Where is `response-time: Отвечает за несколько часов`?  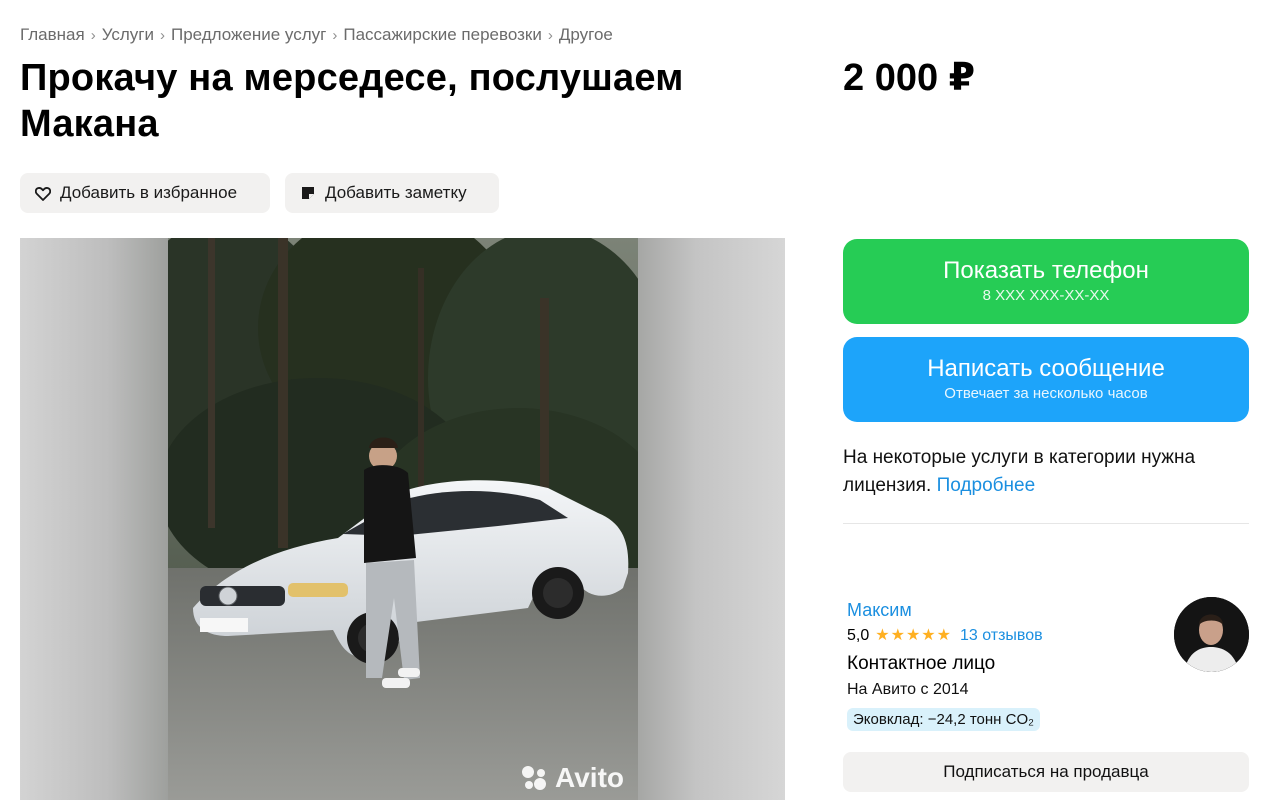
response-time: Отвечает за несколько часов is located at coordinates (1046, 393).